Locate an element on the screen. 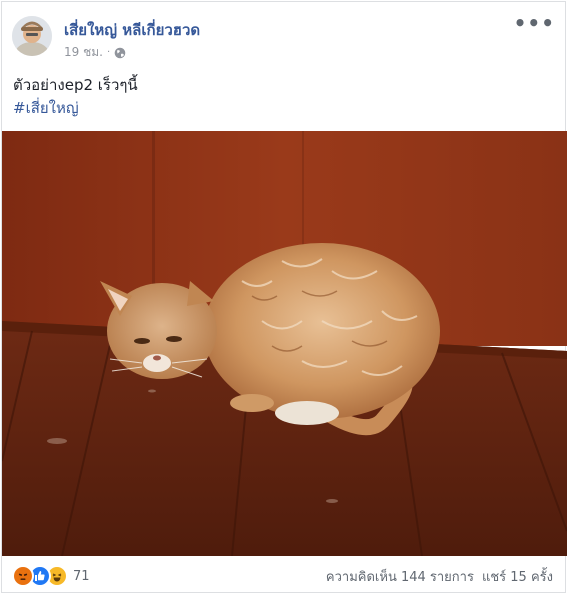  author-avatar is located at coordinates (32, 36).